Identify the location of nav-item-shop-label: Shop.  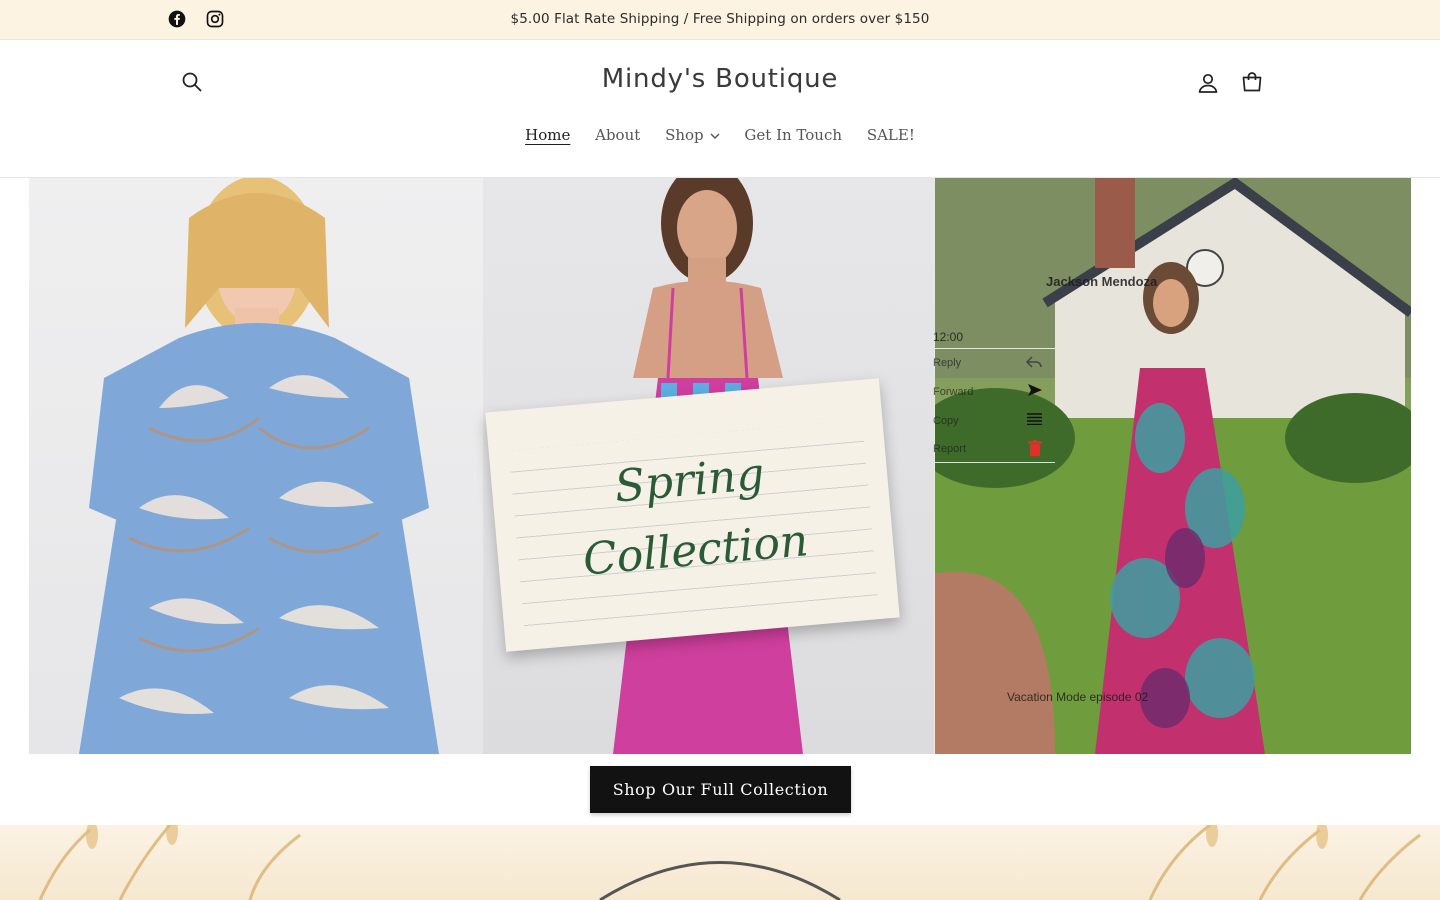
(684, 135).